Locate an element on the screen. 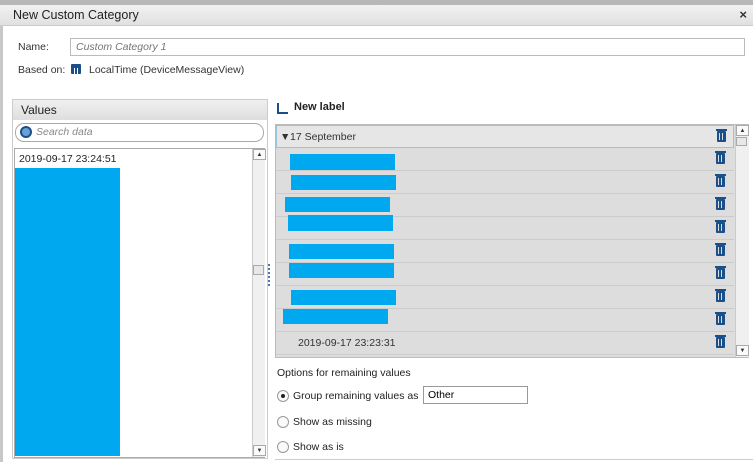 The image size is (753, 462). values-scrollbar: ▲ ▼ is located at coordinates (259, 303).